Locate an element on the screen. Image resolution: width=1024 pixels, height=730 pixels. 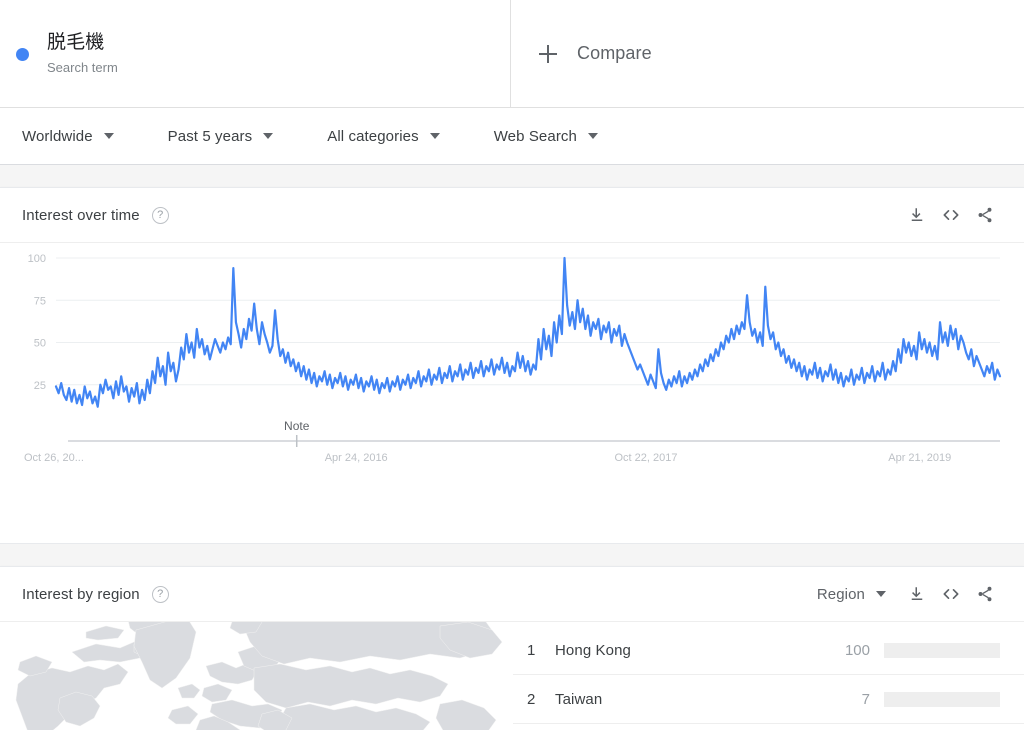
term-text-group: 脱毛機 Search term is located at coordinates (82, 54).